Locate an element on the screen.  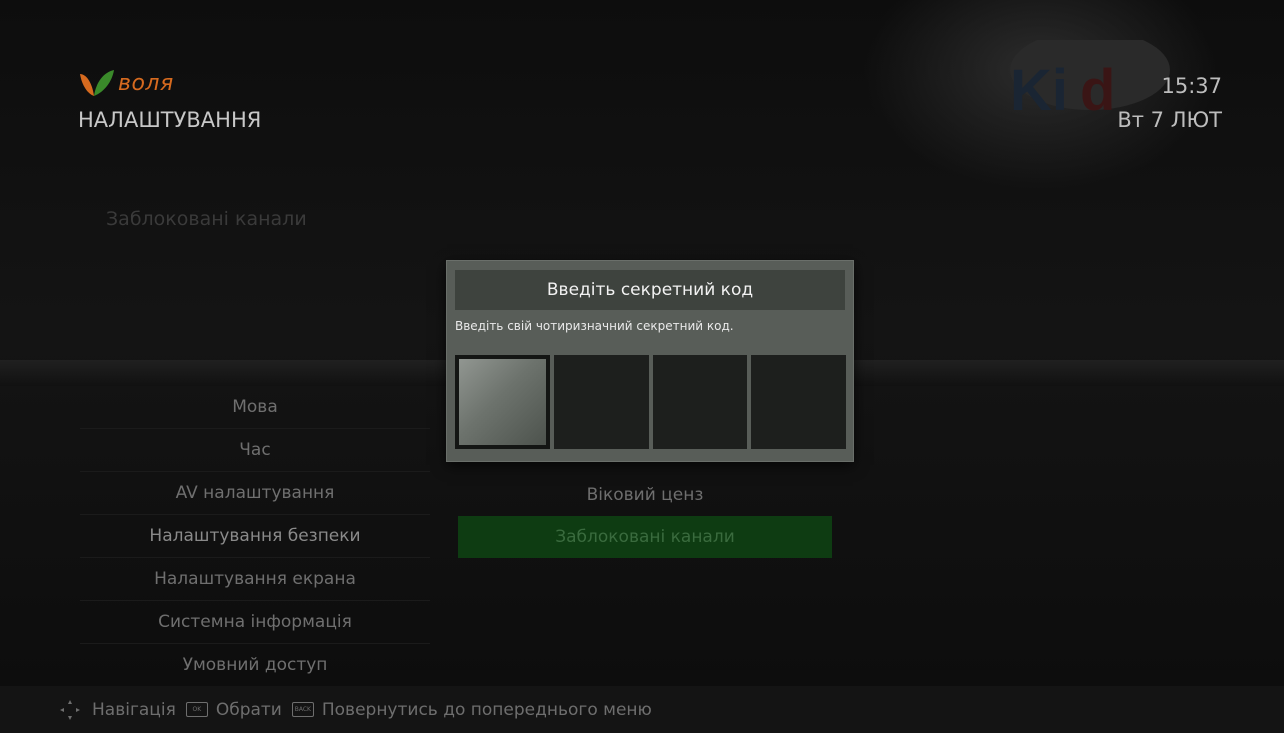
section-header: Заблоковані канали is located at coordinates (206, 219).